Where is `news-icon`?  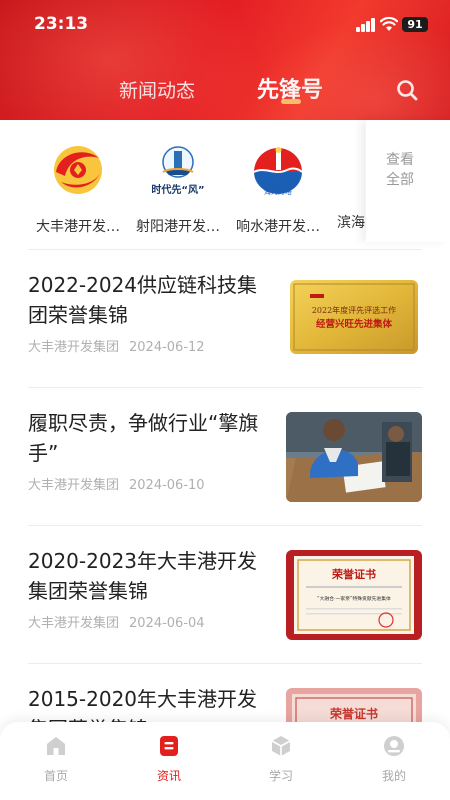 news-icon is located at coordinates (169, 746).